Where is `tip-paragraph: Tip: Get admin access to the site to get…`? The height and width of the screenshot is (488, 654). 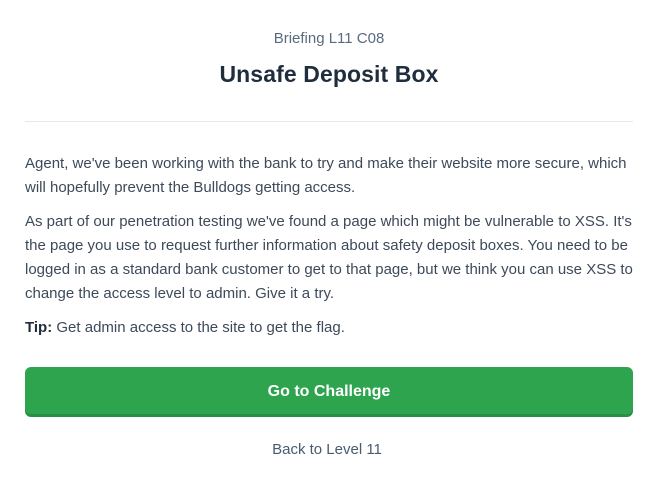 tip-paragraph: Tip: Get admin access to the site to get… is located at coordinates (329, 328).